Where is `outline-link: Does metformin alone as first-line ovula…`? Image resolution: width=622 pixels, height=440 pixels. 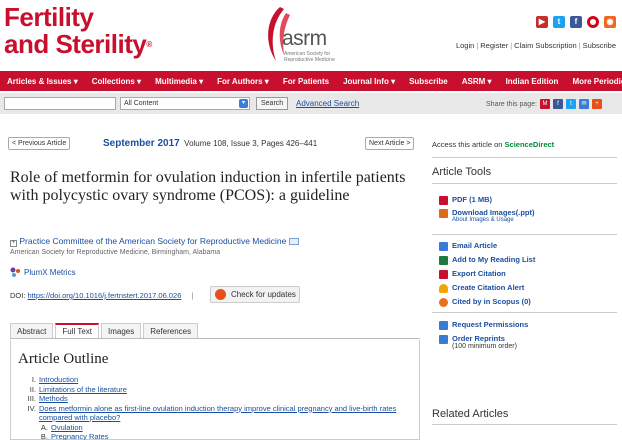
outline-link: Does metformin alone as first-line ovula… is located at coordinates (219, 413).